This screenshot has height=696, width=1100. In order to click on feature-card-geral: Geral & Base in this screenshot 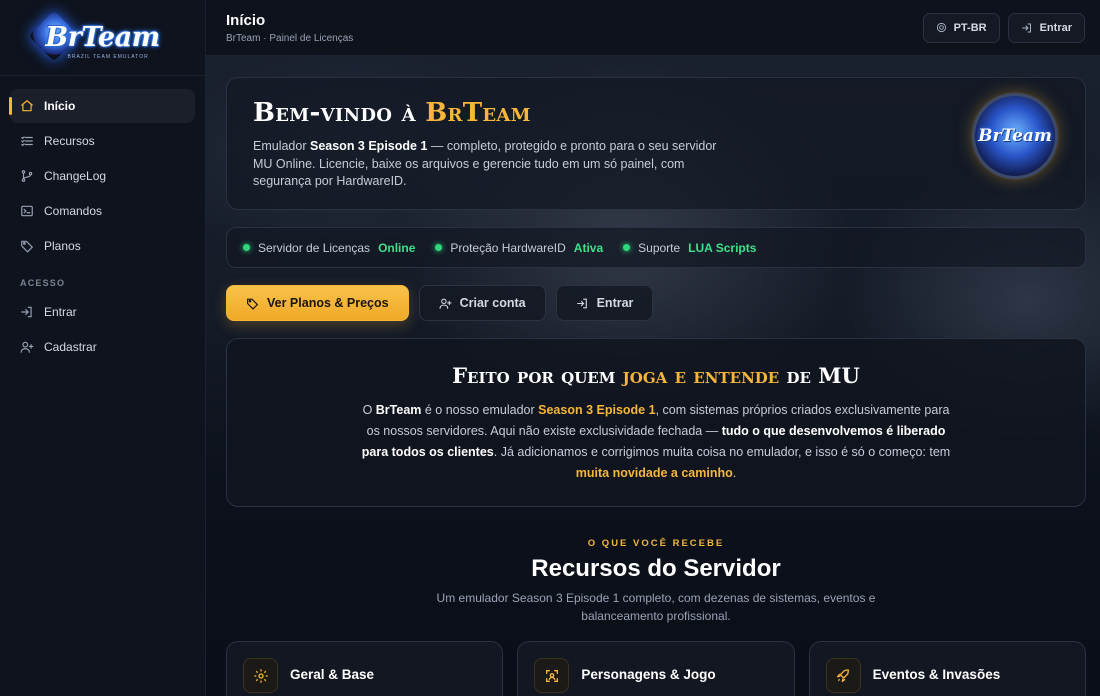, I will do `click(365, 668)`.